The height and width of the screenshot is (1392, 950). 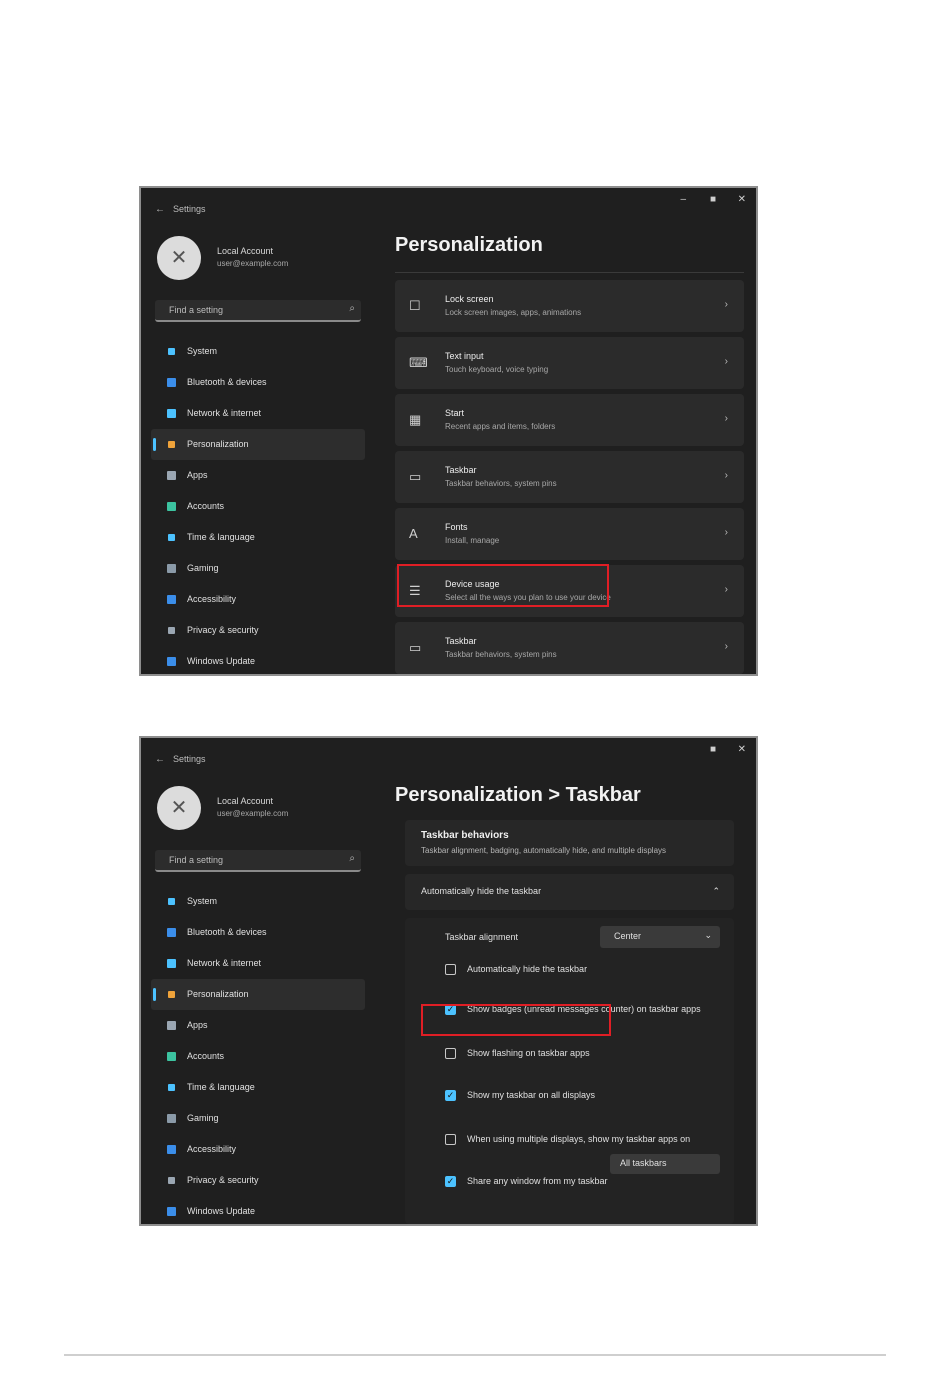 What do you see at coordinates (418, 362) in the screenshot?
I see `keyboard-icon: ⌨` at bounding box center [418, 362].